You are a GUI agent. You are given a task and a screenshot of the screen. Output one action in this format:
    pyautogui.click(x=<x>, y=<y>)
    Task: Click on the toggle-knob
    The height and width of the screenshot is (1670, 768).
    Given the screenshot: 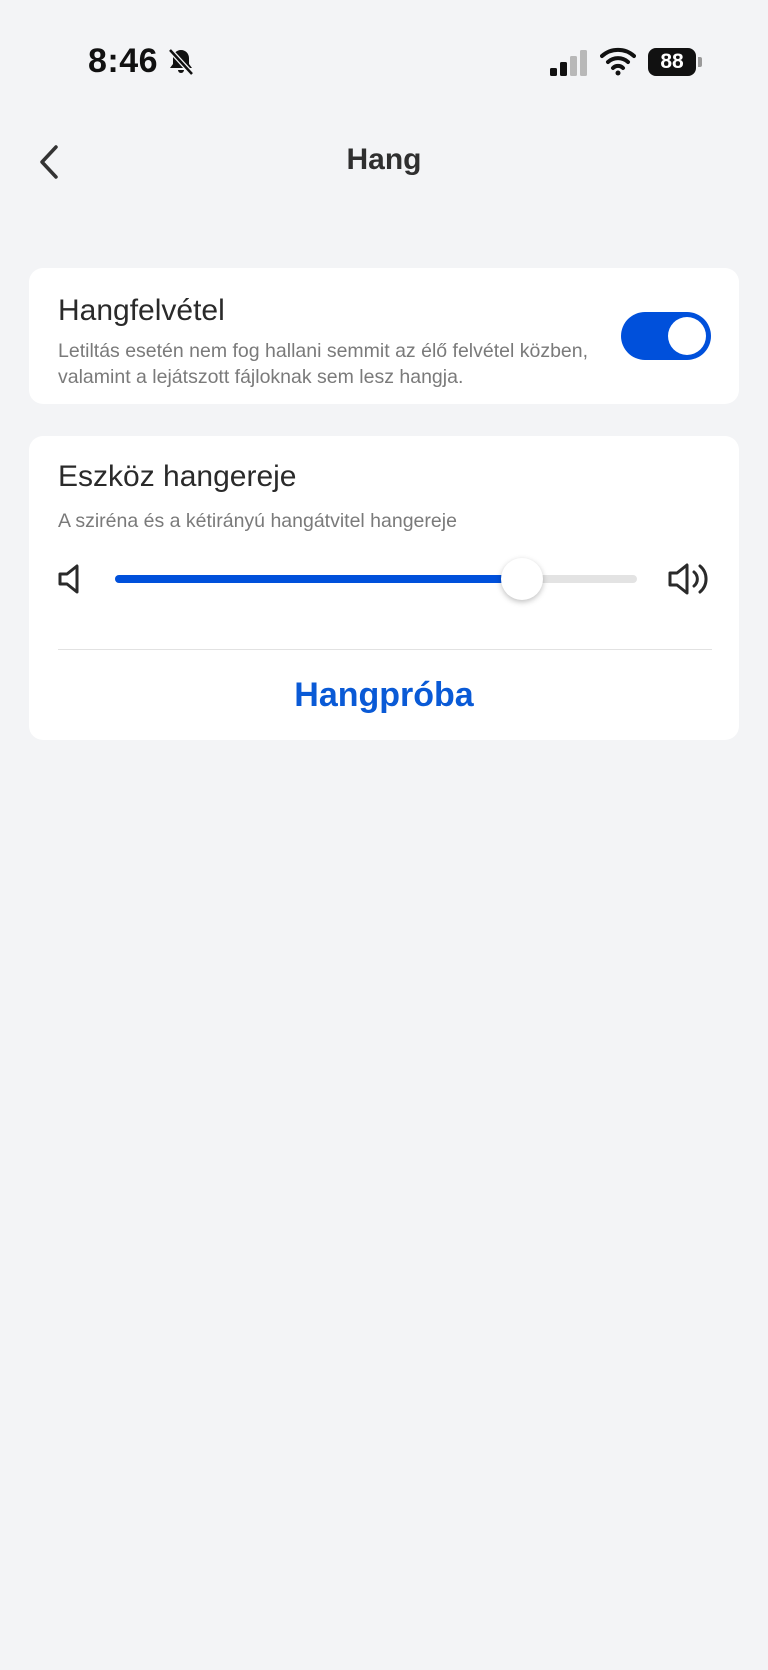 What is the action you would take?
    pyautogui.click(x=687, y=336)
    